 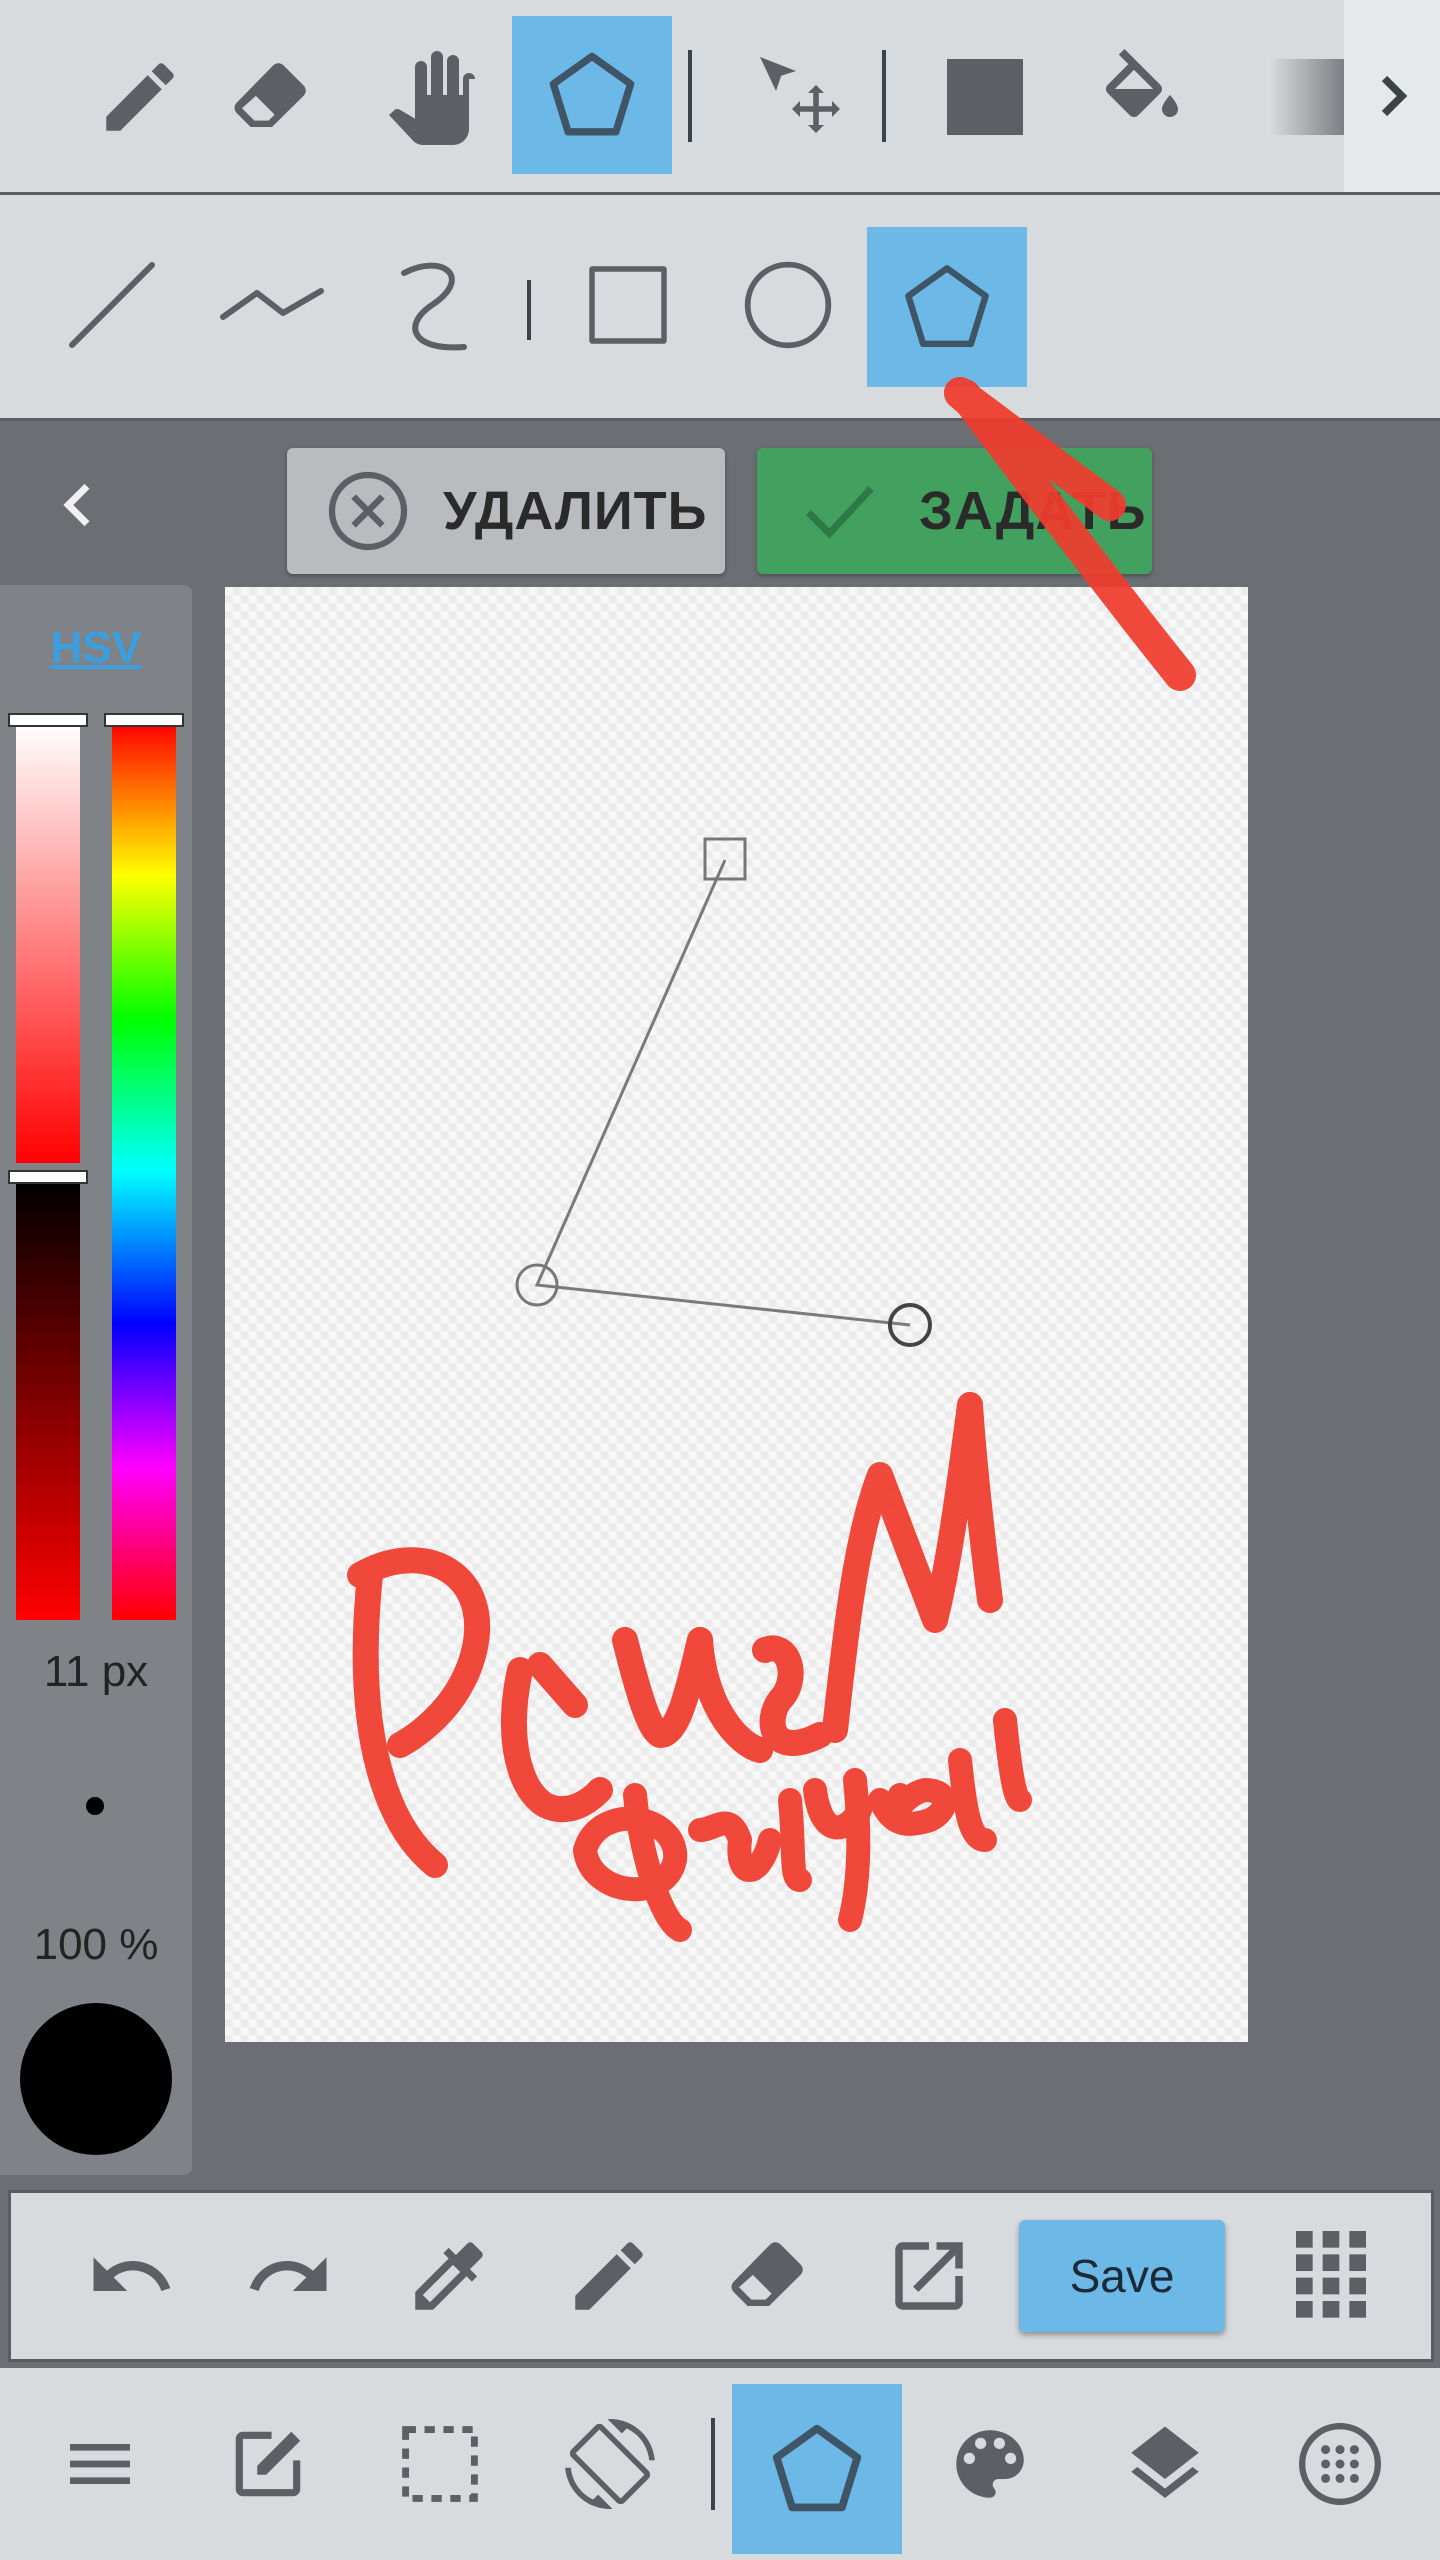 I want to click on hand-icon, so click(x=432, y=98).